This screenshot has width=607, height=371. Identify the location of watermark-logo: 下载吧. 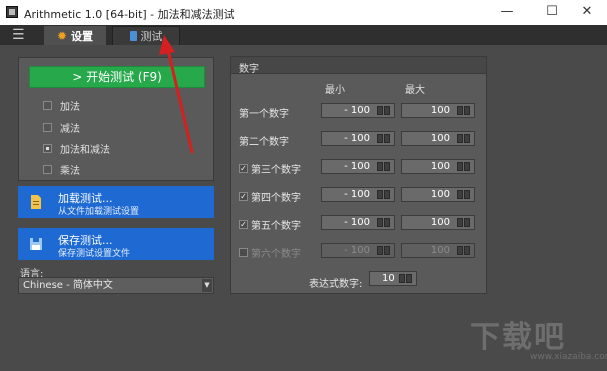
(518, 337).